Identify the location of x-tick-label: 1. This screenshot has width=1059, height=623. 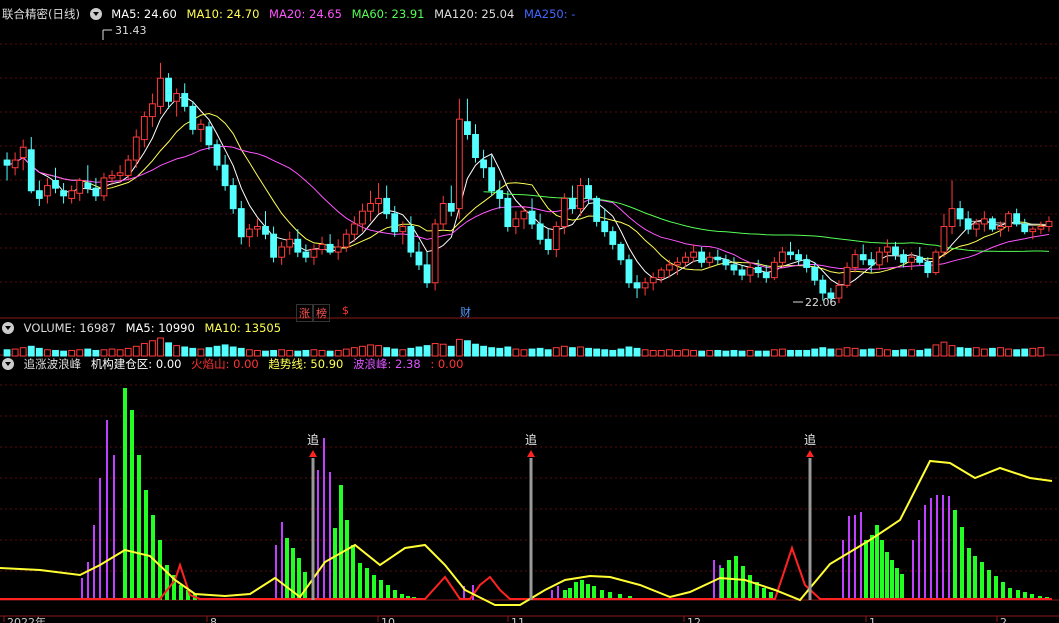
(872, 619).